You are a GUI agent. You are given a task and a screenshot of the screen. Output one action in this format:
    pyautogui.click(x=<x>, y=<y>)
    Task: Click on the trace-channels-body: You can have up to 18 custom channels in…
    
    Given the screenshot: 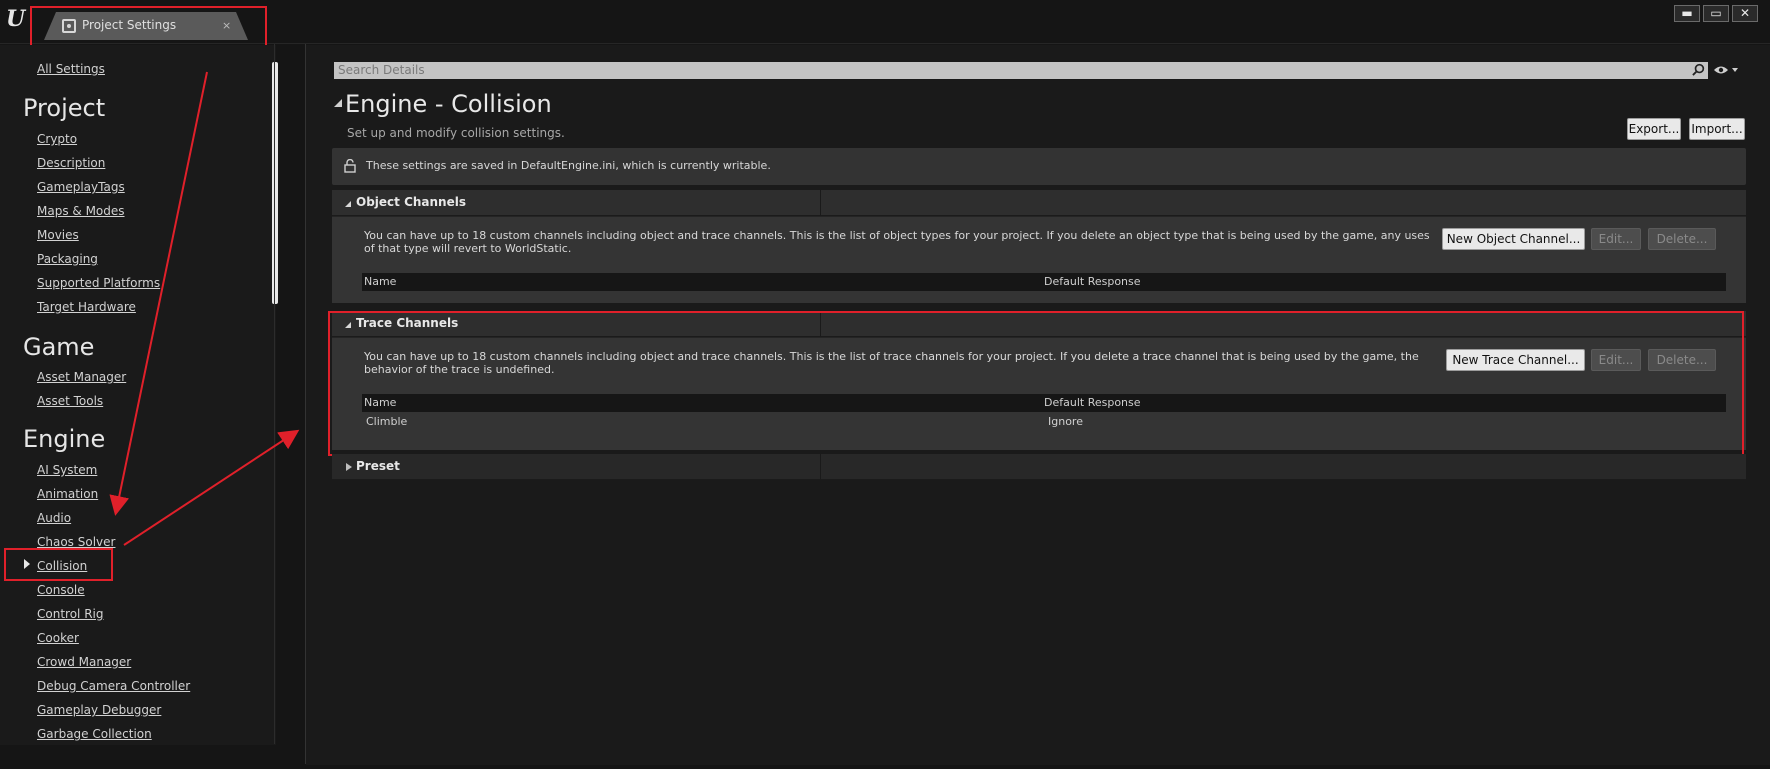 What is the action you would take?
    pyautogui.click(x=1039, y=394)
    